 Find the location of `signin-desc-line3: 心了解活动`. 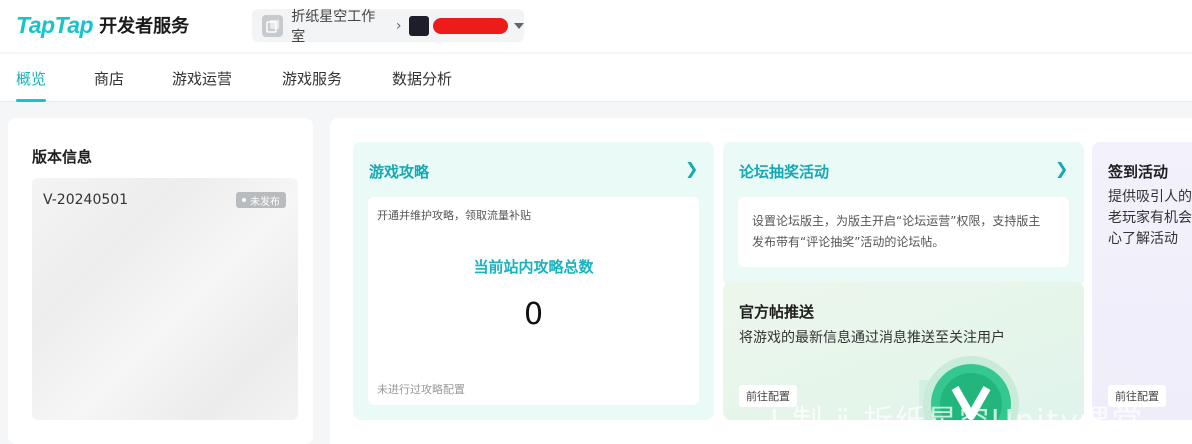

signin-desc-line3: 心了解活动 is located at coordinates (1143, 239).